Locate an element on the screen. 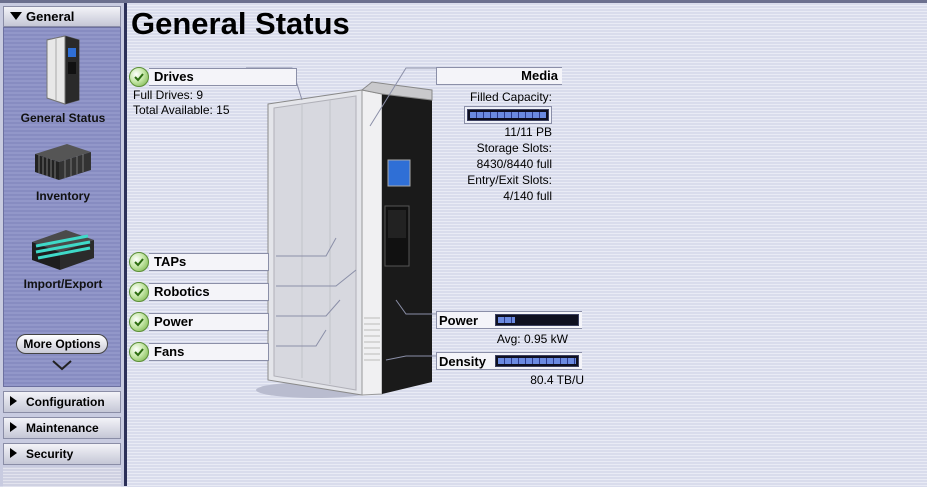  library-cabinet-icon is located at coordinates (63, 70).